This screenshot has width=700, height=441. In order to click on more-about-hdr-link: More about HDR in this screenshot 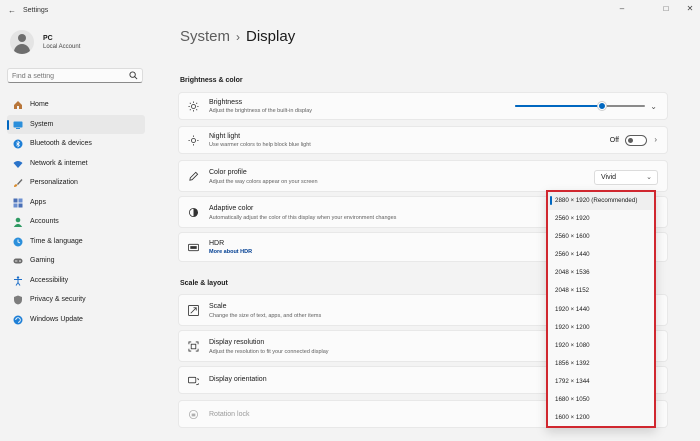, I will do `click(230, 252)`.